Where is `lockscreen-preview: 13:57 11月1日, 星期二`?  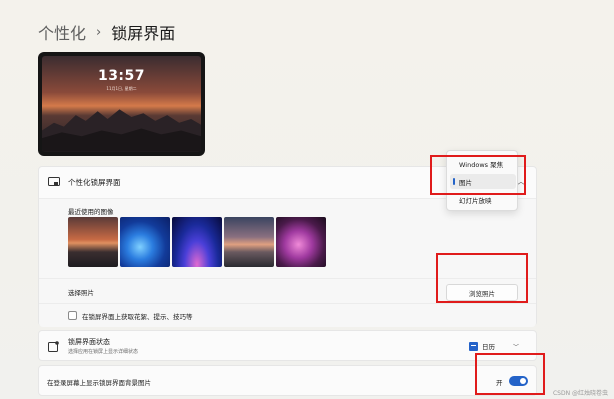 lockscreen-preview: 13:57 11月1日, 星期二 is located at coordinates (121, 104).